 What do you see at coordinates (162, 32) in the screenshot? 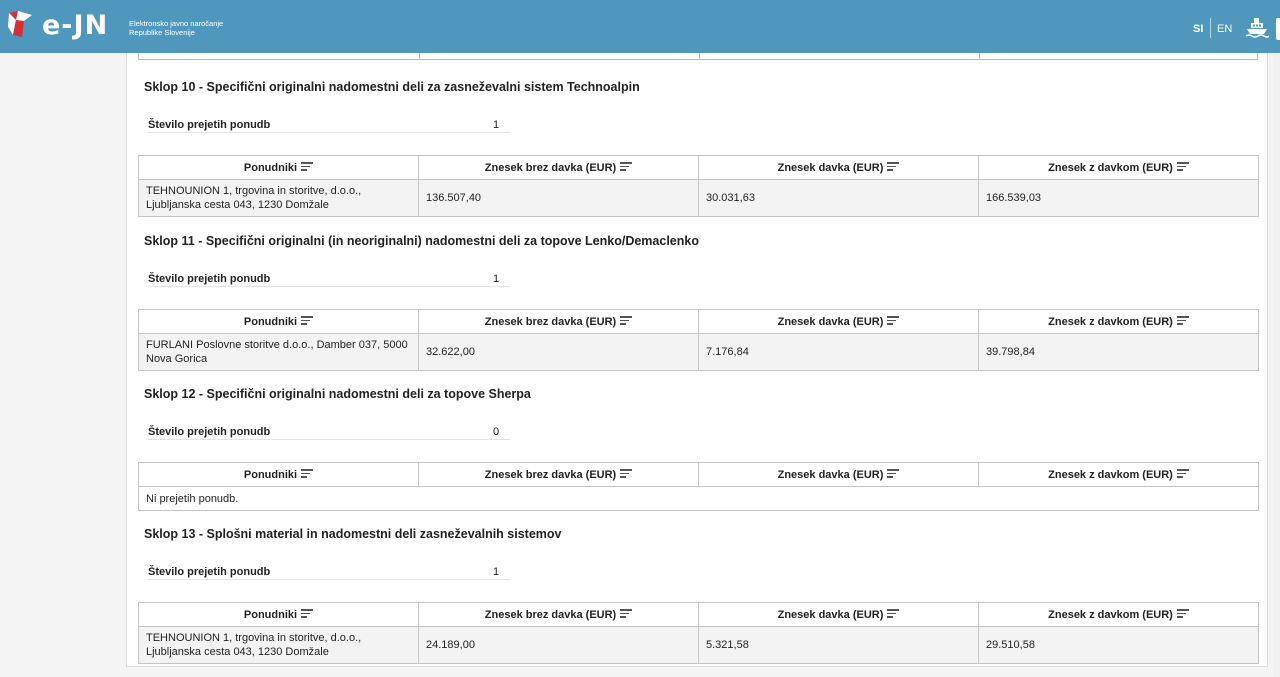
I see `logo-subtitle-line2: Republike Slovenije` at bounding box center [162, 32].